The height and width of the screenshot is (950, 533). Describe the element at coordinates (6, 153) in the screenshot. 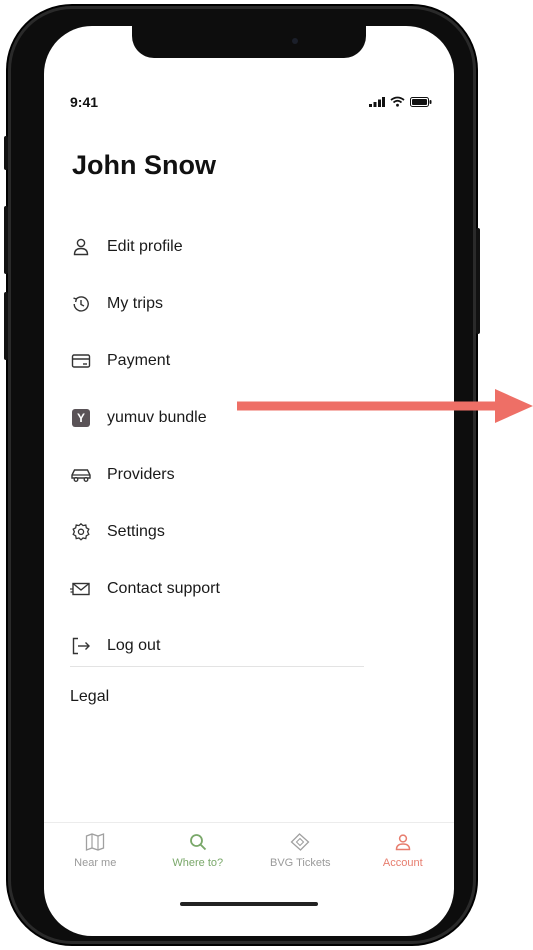

I see `mute-switch` at that location.